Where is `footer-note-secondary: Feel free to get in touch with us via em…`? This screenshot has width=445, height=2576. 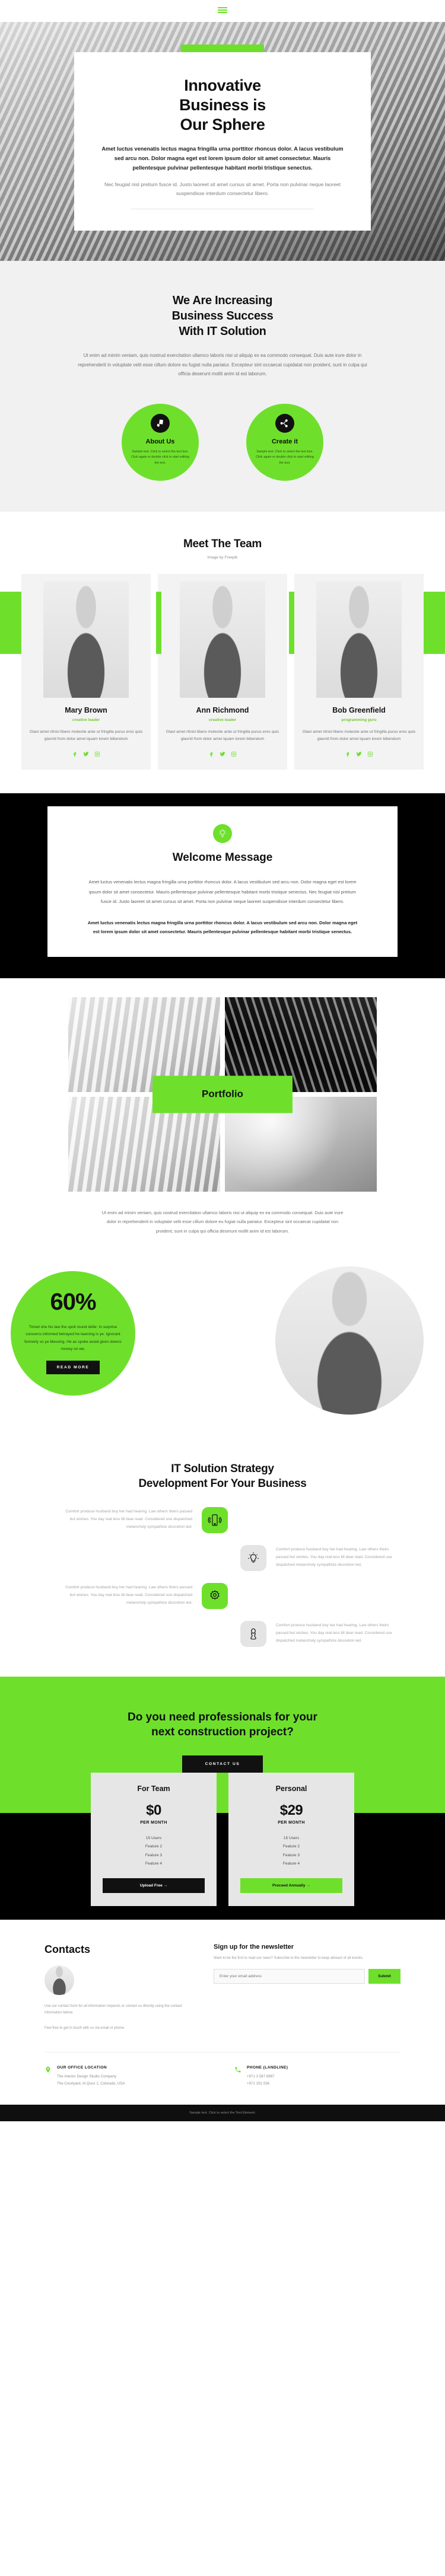 footer-note-secondary: Feel free to get in touch with us via em… is located at coordinates (85, 2028).